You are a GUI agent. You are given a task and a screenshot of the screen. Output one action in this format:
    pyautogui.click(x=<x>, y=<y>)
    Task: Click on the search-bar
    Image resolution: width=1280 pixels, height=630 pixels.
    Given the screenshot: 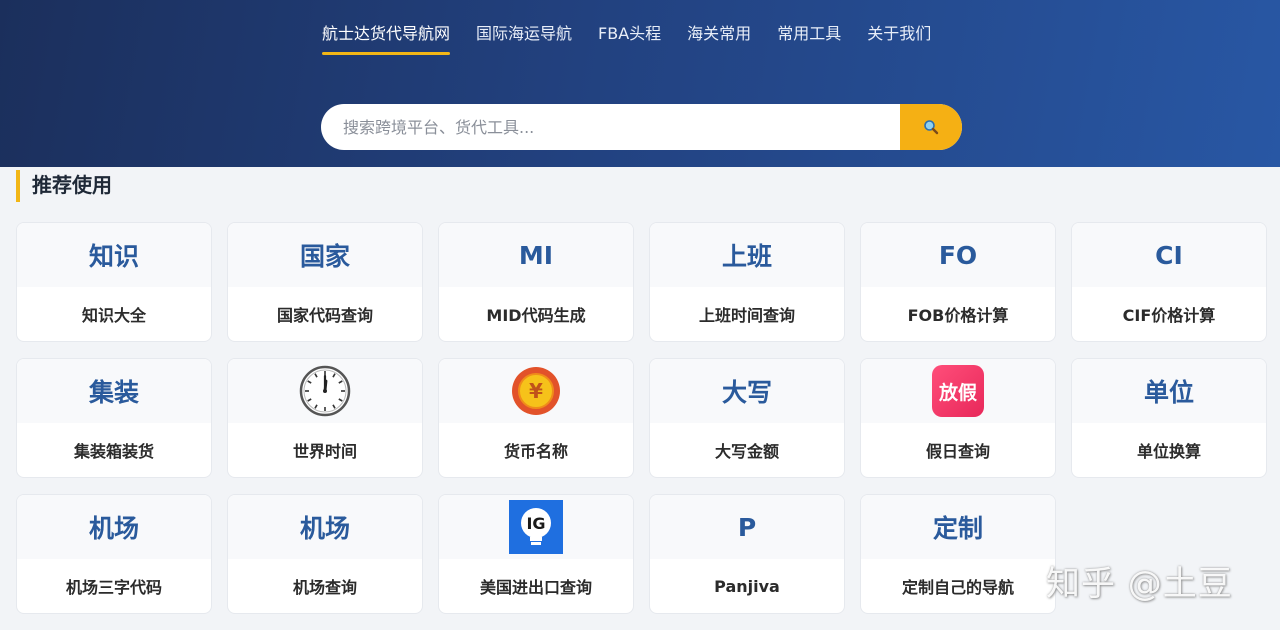 What is the action you would take?
    pyautogui.click(x=641, y=127)
    